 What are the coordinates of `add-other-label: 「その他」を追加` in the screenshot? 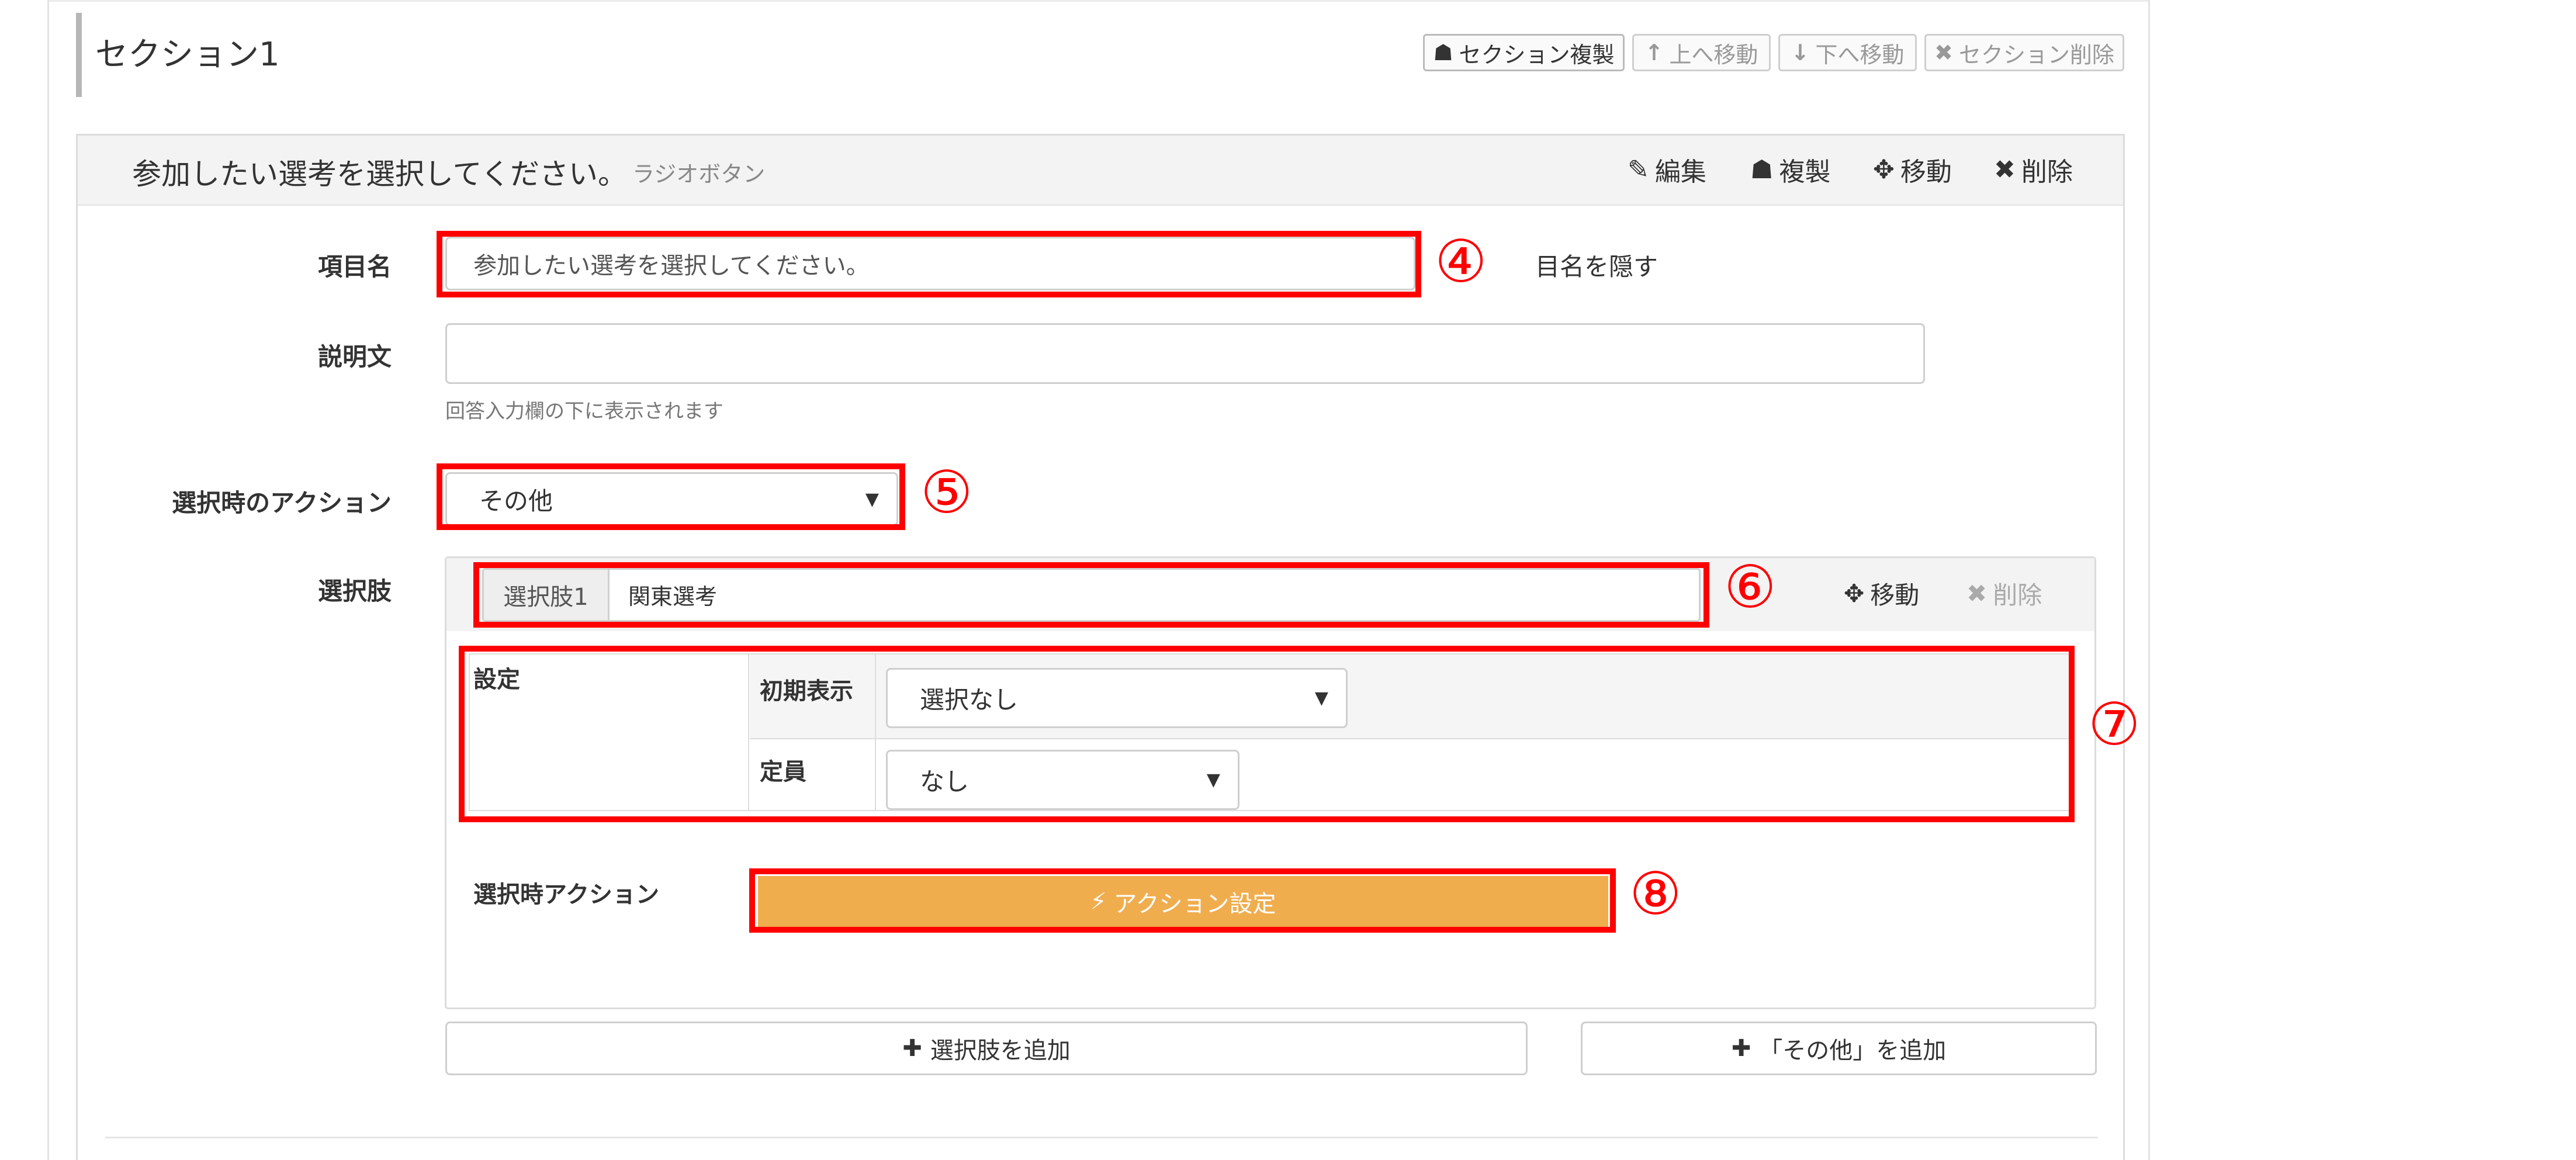 It's located at (1853, 1050).